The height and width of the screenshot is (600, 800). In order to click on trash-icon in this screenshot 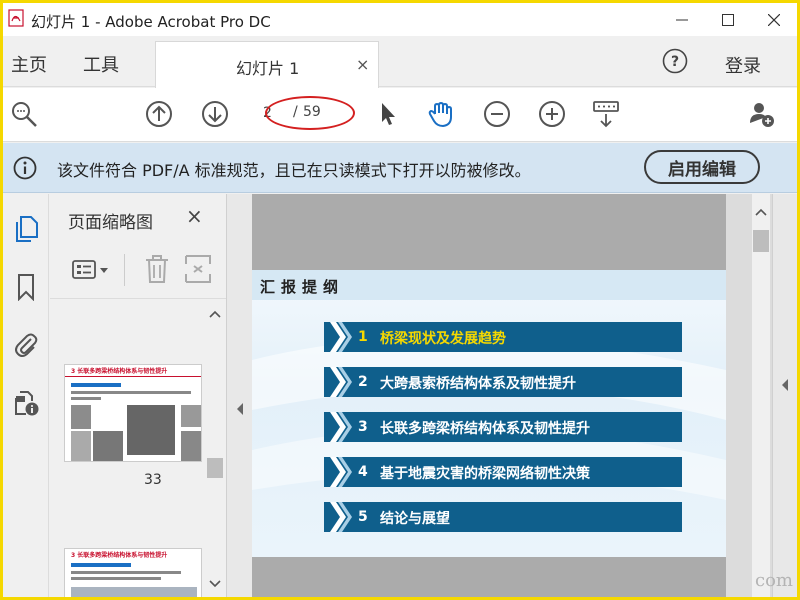, I will do `click(157, 269)`.